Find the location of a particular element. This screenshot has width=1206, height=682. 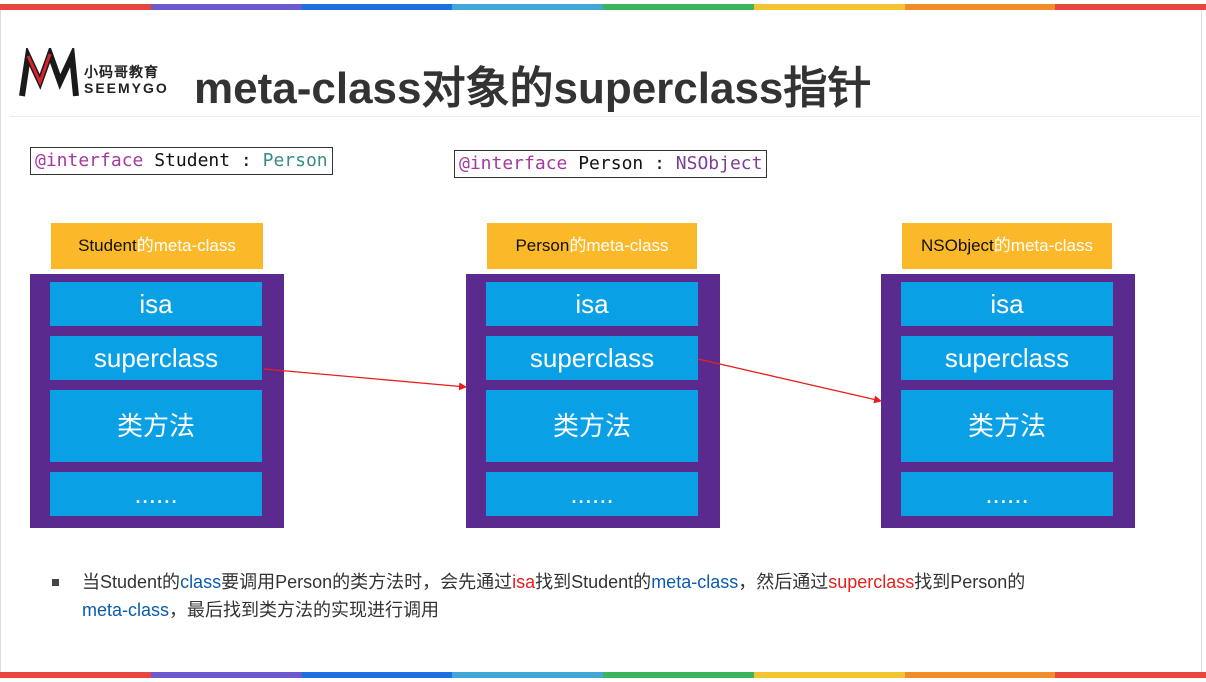

person-metaclass-label: Person的meta-class is located at coordinates (592, 246).